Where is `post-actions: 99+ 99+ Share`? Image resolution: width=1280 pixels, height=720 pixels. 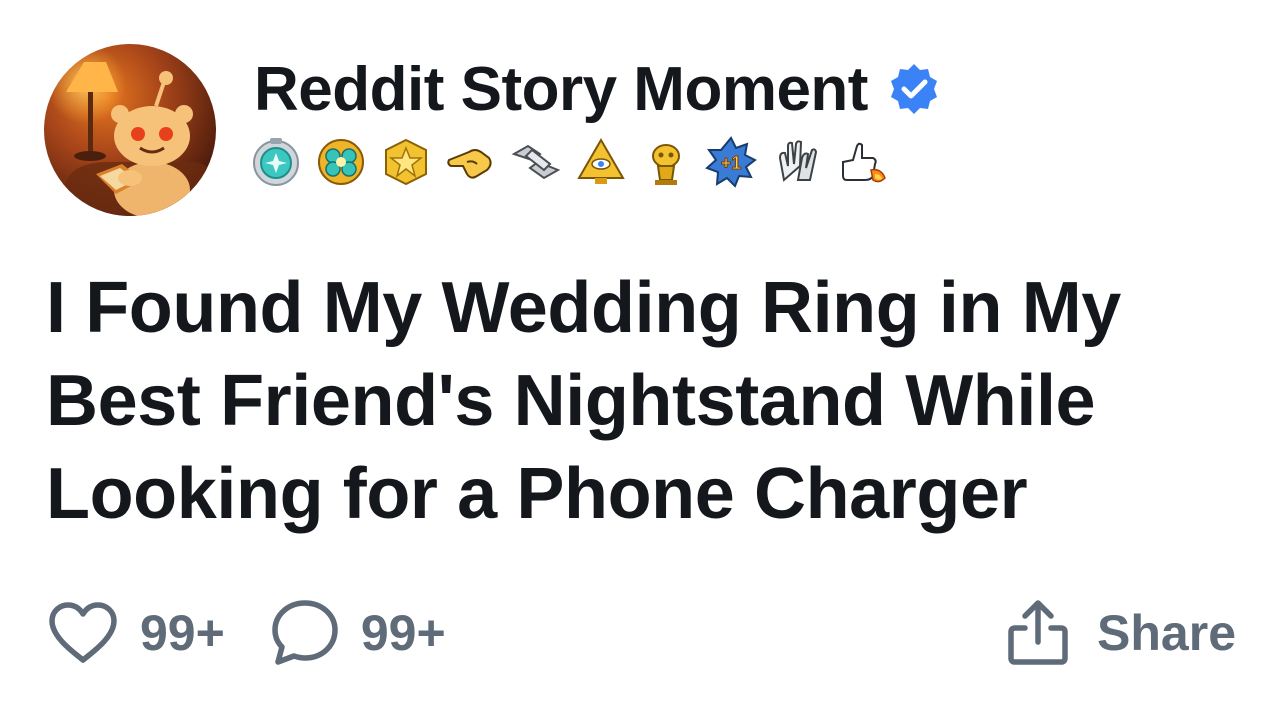 post-actions: 99+ 99+ Share is located at coordinates (641, 633).